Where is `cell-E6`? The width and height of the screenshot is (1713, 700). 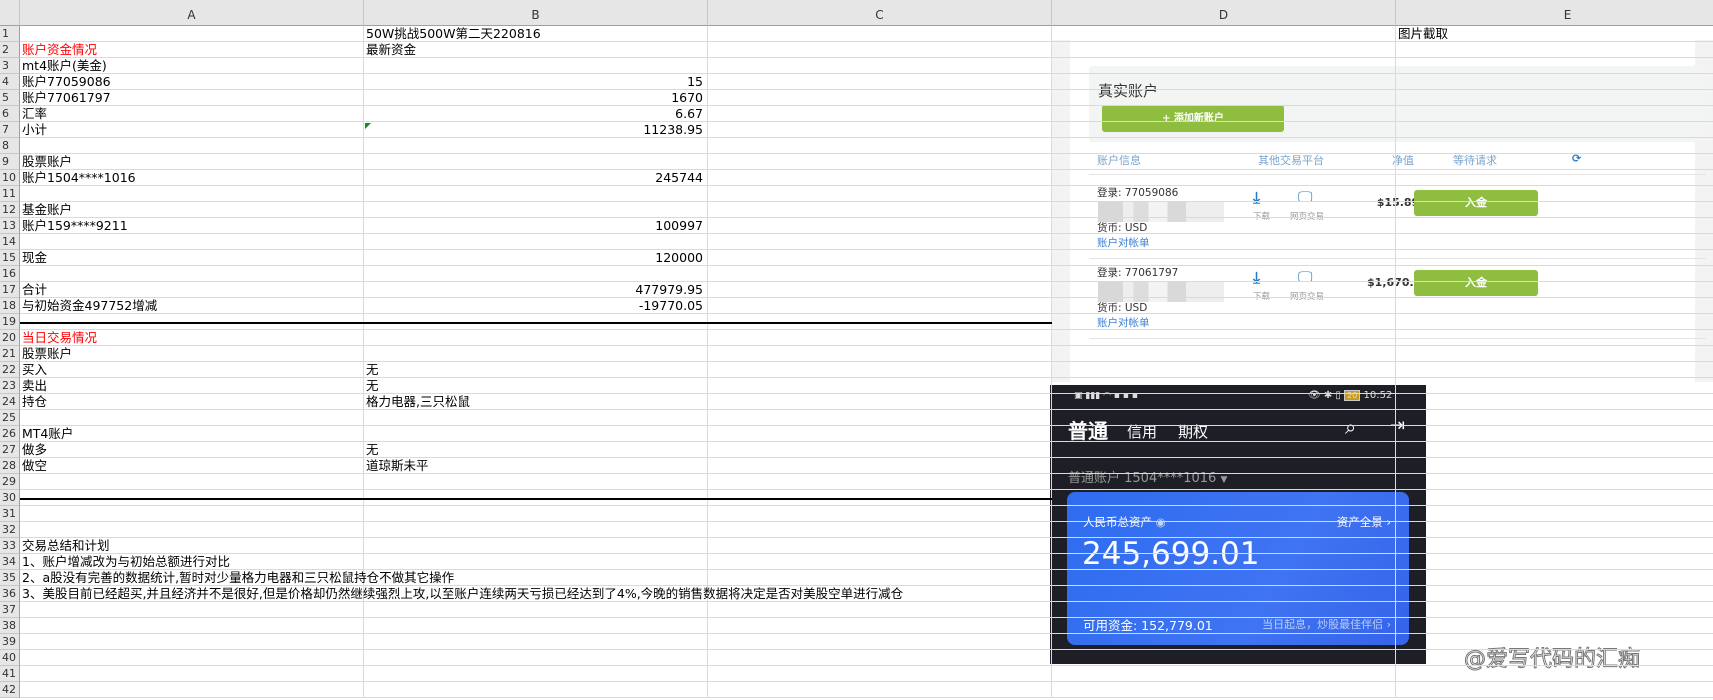 cell-E6 is located at coordinates (1554, 114).